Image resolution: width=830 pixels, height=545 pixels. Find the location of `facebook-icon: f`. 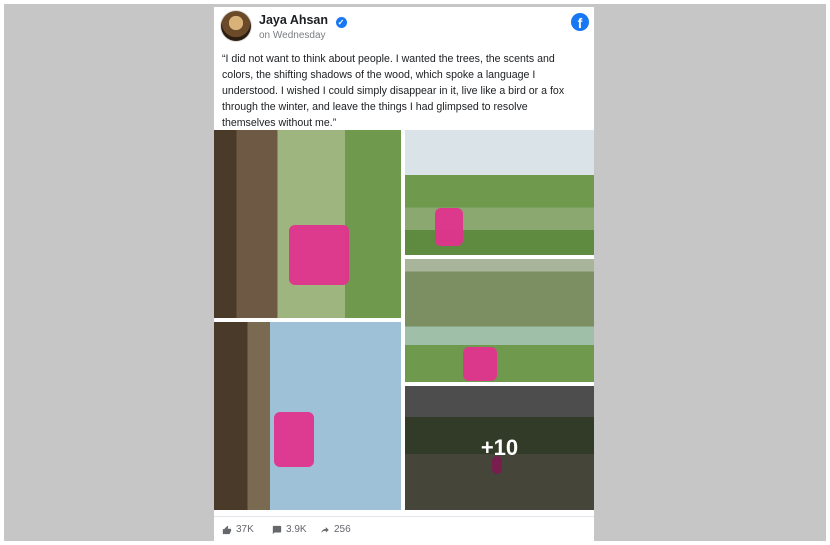

facebook-icon: f is located at coordinates (580, 22).